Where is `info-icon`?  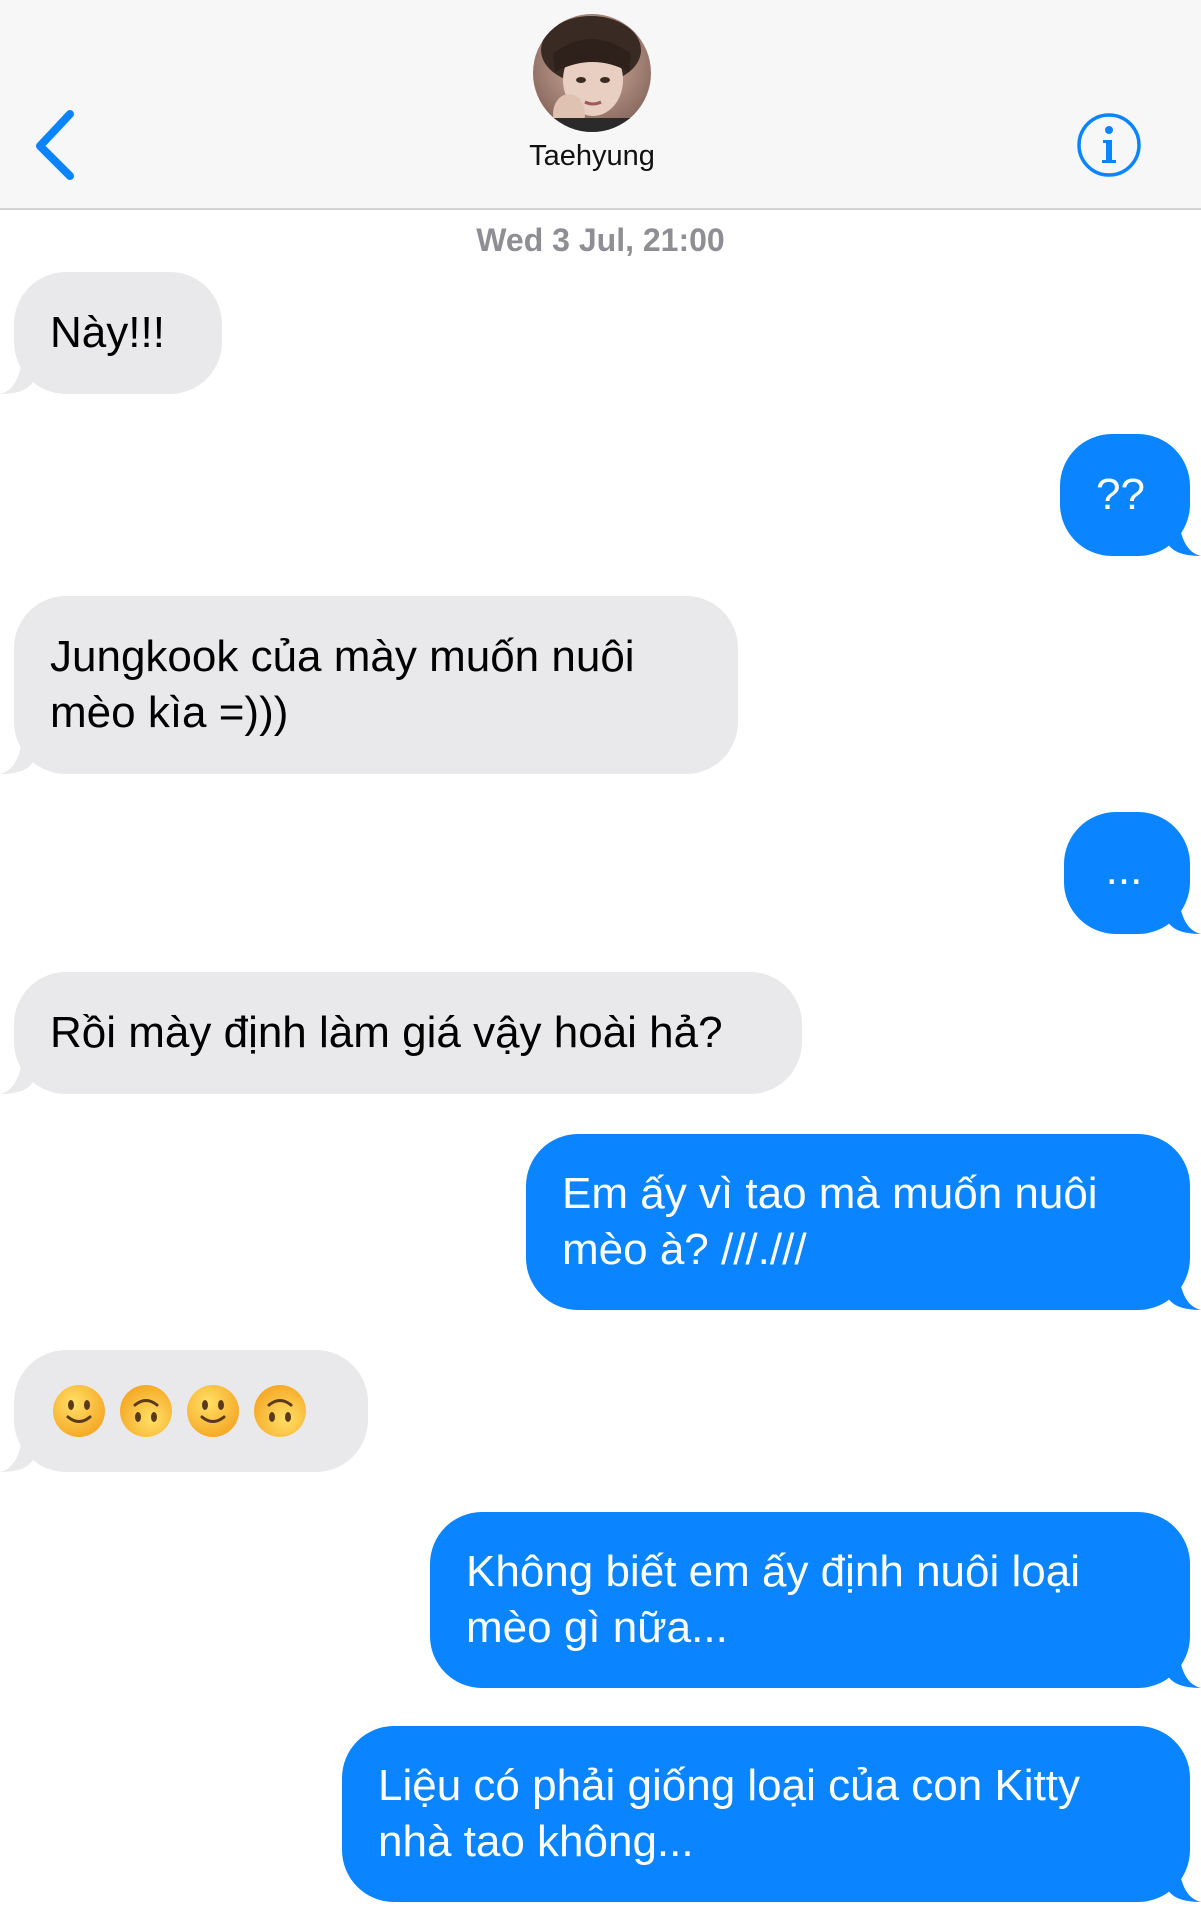
info-icon is located at coordinates (1109, 145).